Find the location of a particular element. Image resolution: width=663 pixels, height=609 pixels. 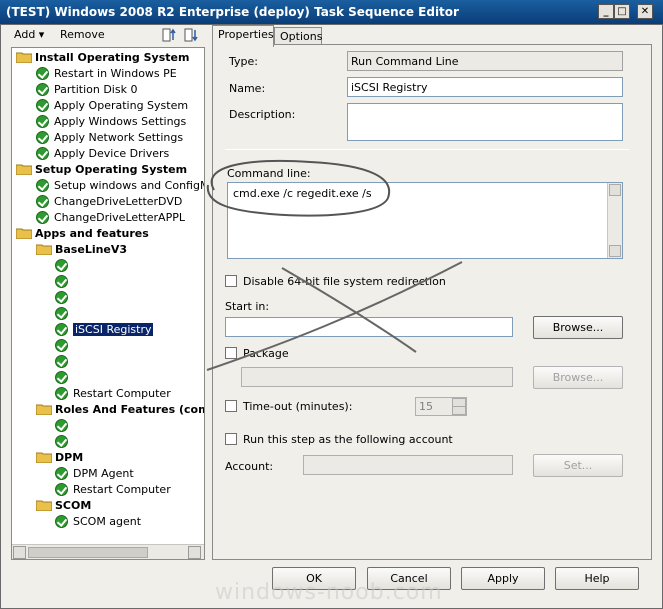

run-as-account-checkbox is located at coordinates (231, 439).